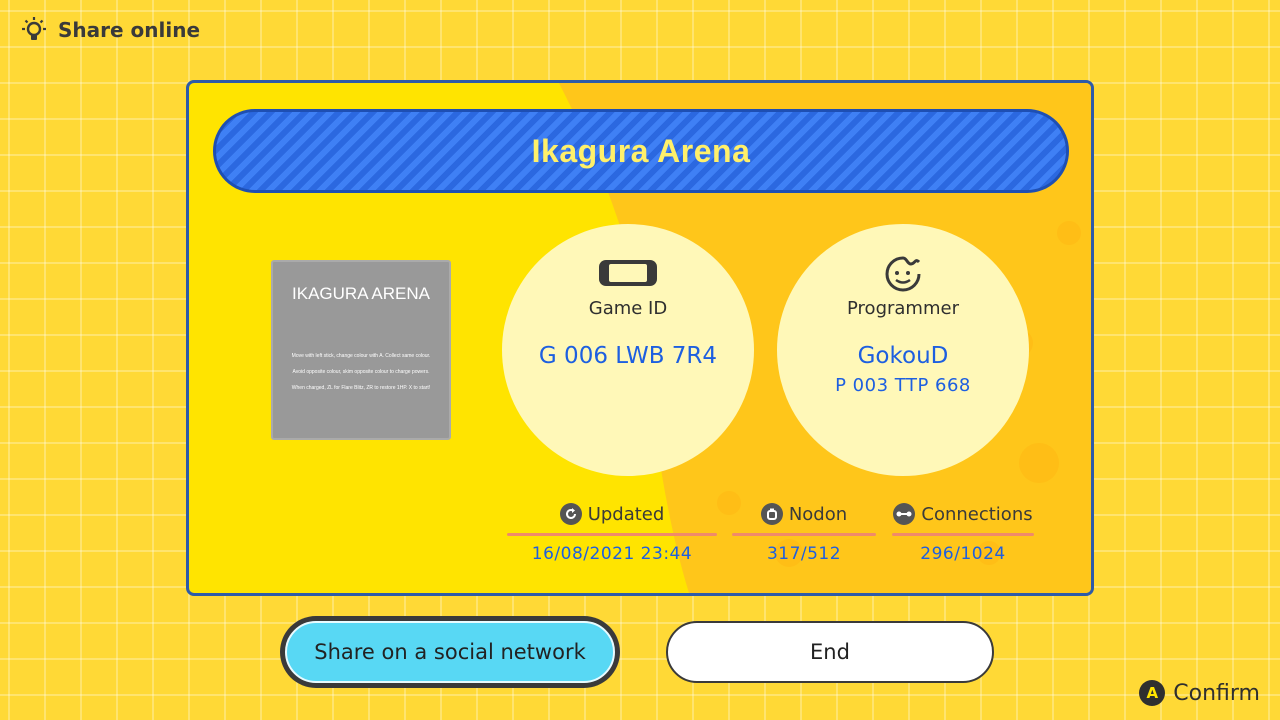 Image resolution: width=1280 pixels, height=720 pixels. I want to click on end-label: End, so click(830, 652).